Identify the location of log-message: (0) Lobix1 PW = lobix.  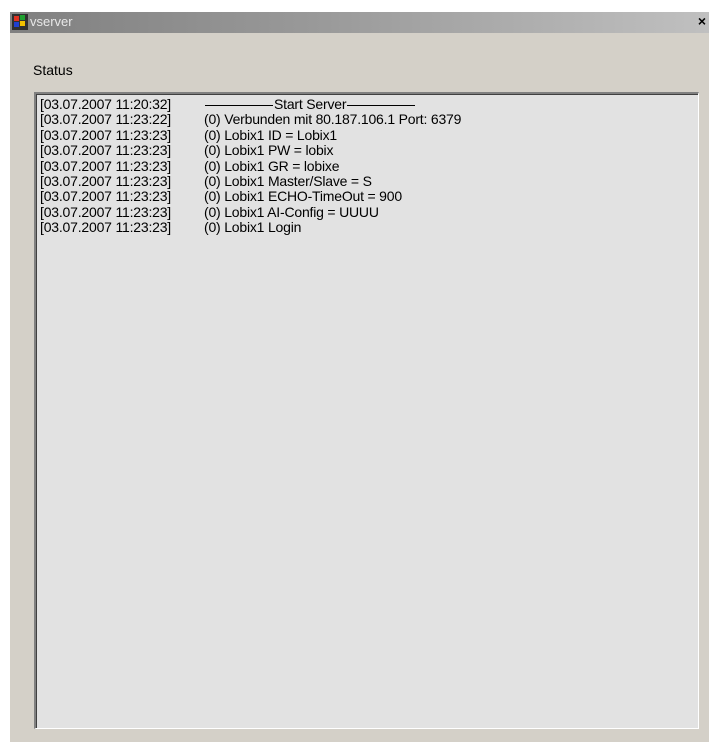
(269, 150).